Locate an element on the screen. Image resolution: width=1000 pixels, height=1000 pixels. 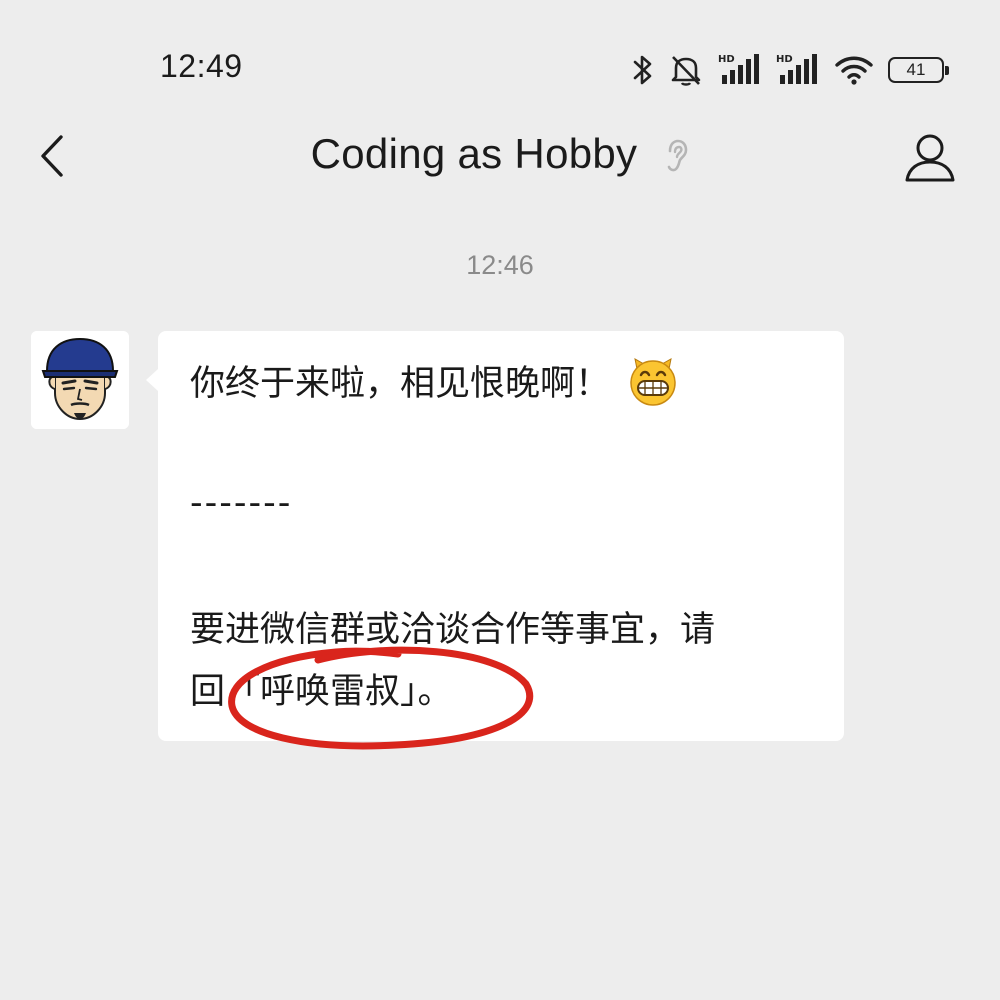
sender-avatar is located at coordinates (80, 380).